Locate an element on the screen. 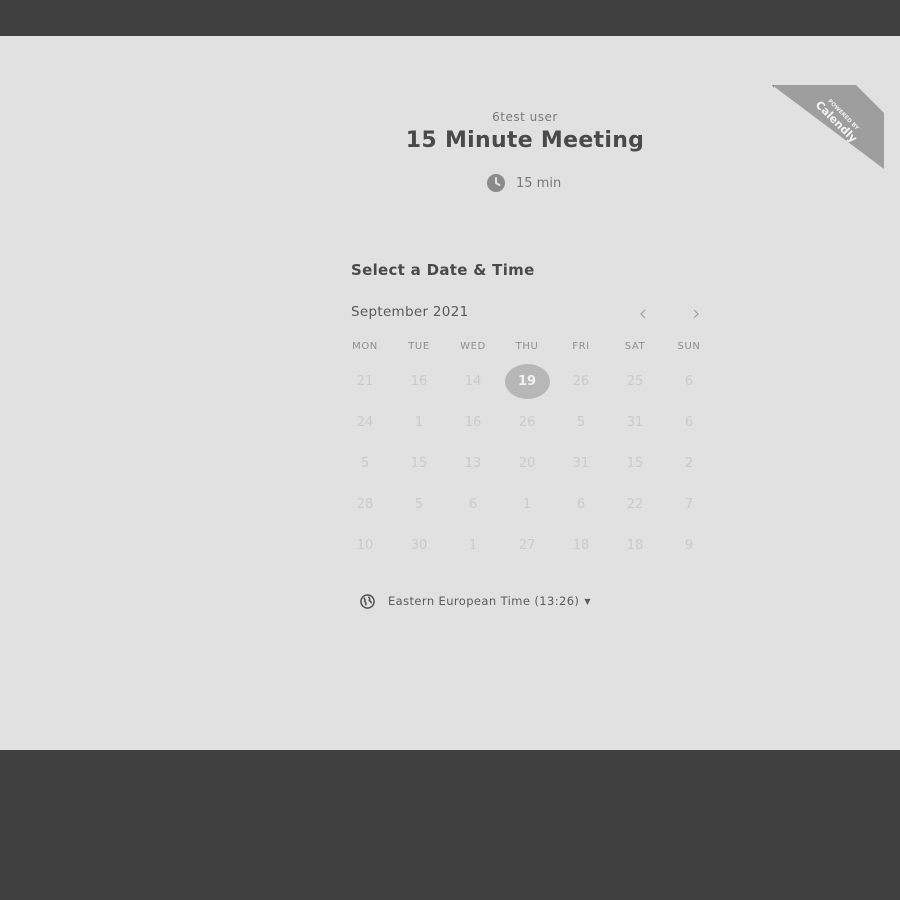 The width and height of the screenshot is (900, 900). calendar-day: 7 is located at coordinates (689, 504).